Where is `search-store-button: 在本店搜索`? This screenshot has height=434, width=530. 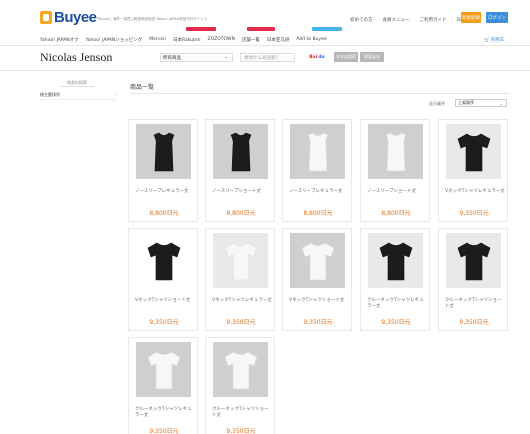
search-store-button: 在本店搜索 is located at coordinates (346, 57).